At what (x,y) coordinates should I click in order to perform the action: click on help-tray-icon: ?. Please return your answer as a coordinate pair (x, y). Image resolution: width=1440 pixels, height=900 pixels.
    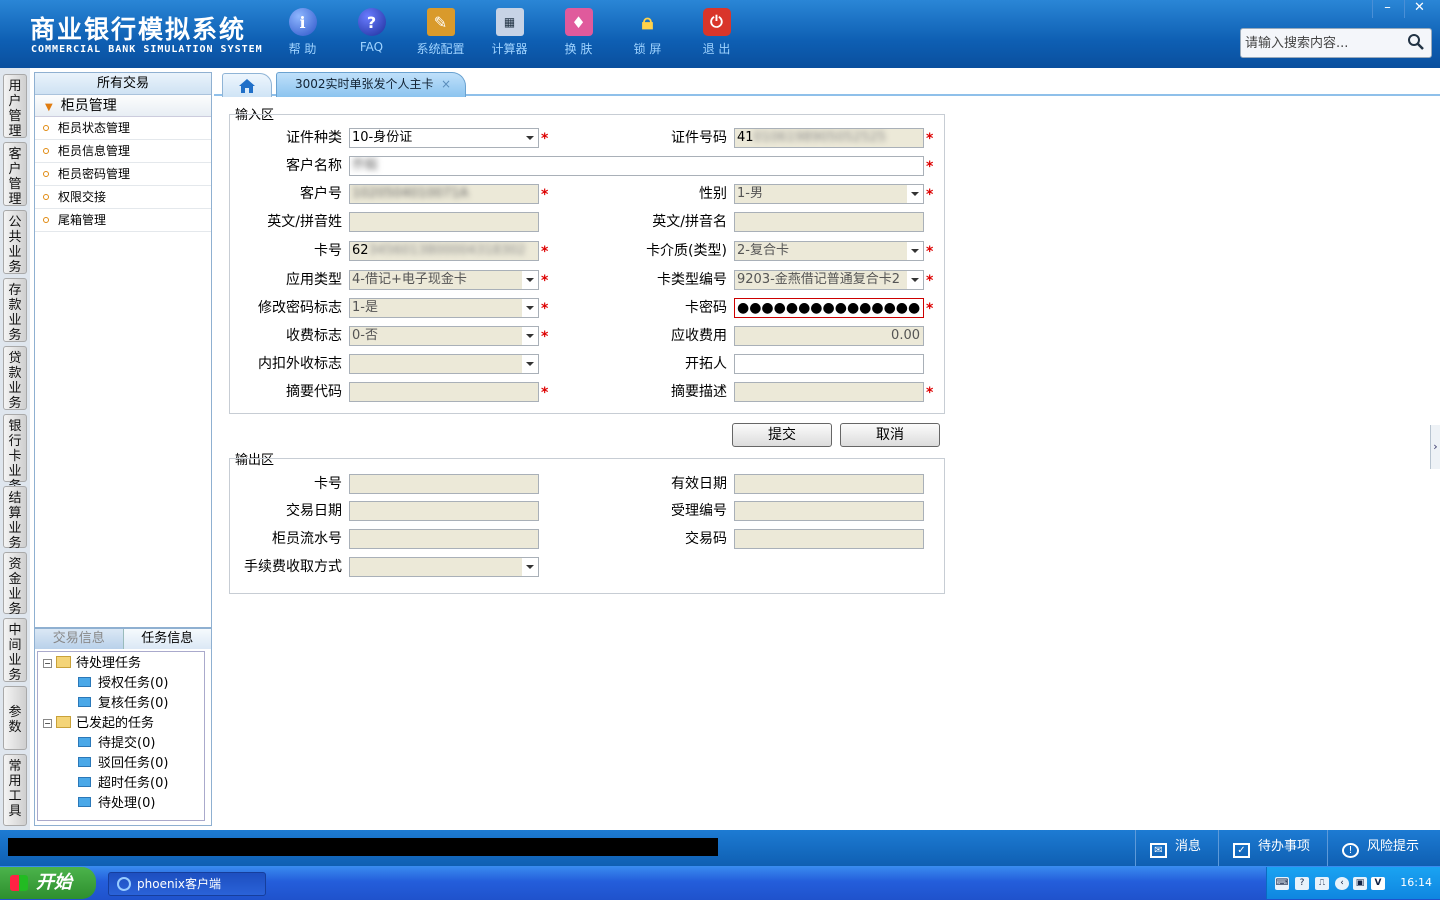
    Looking at the image, I should click on (1302, 883).